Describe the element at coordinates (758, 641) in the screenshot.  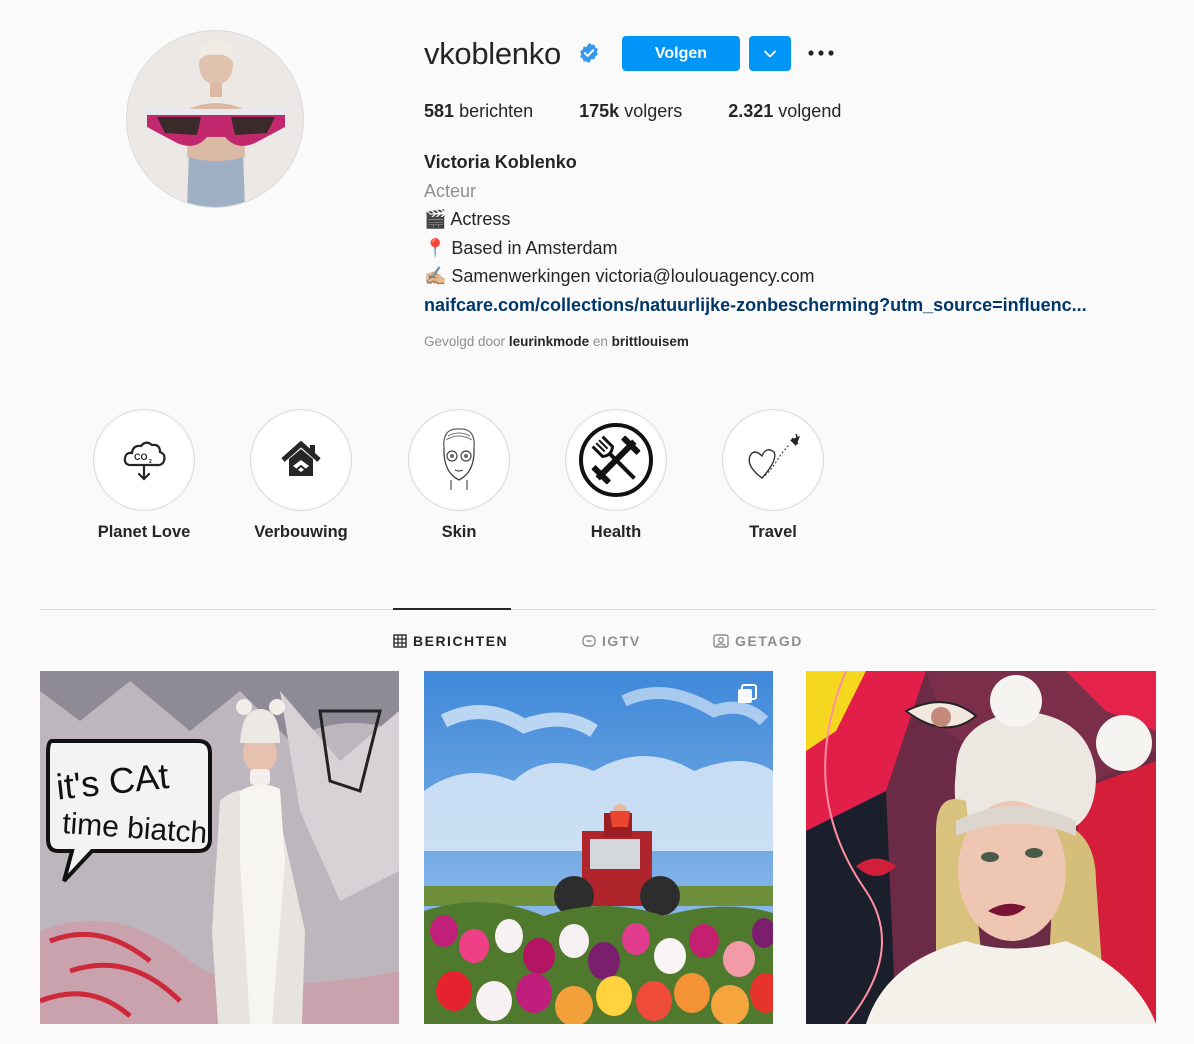
I see `tab-tagged: GETAGD` at that location.